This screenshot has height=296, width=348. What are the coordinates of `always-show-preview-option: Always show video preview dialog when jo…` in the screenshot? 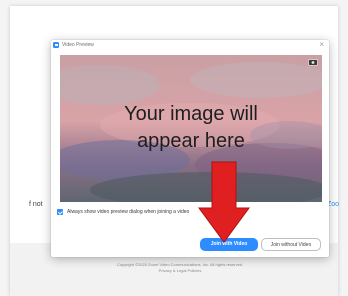 It's located at (123, 212).